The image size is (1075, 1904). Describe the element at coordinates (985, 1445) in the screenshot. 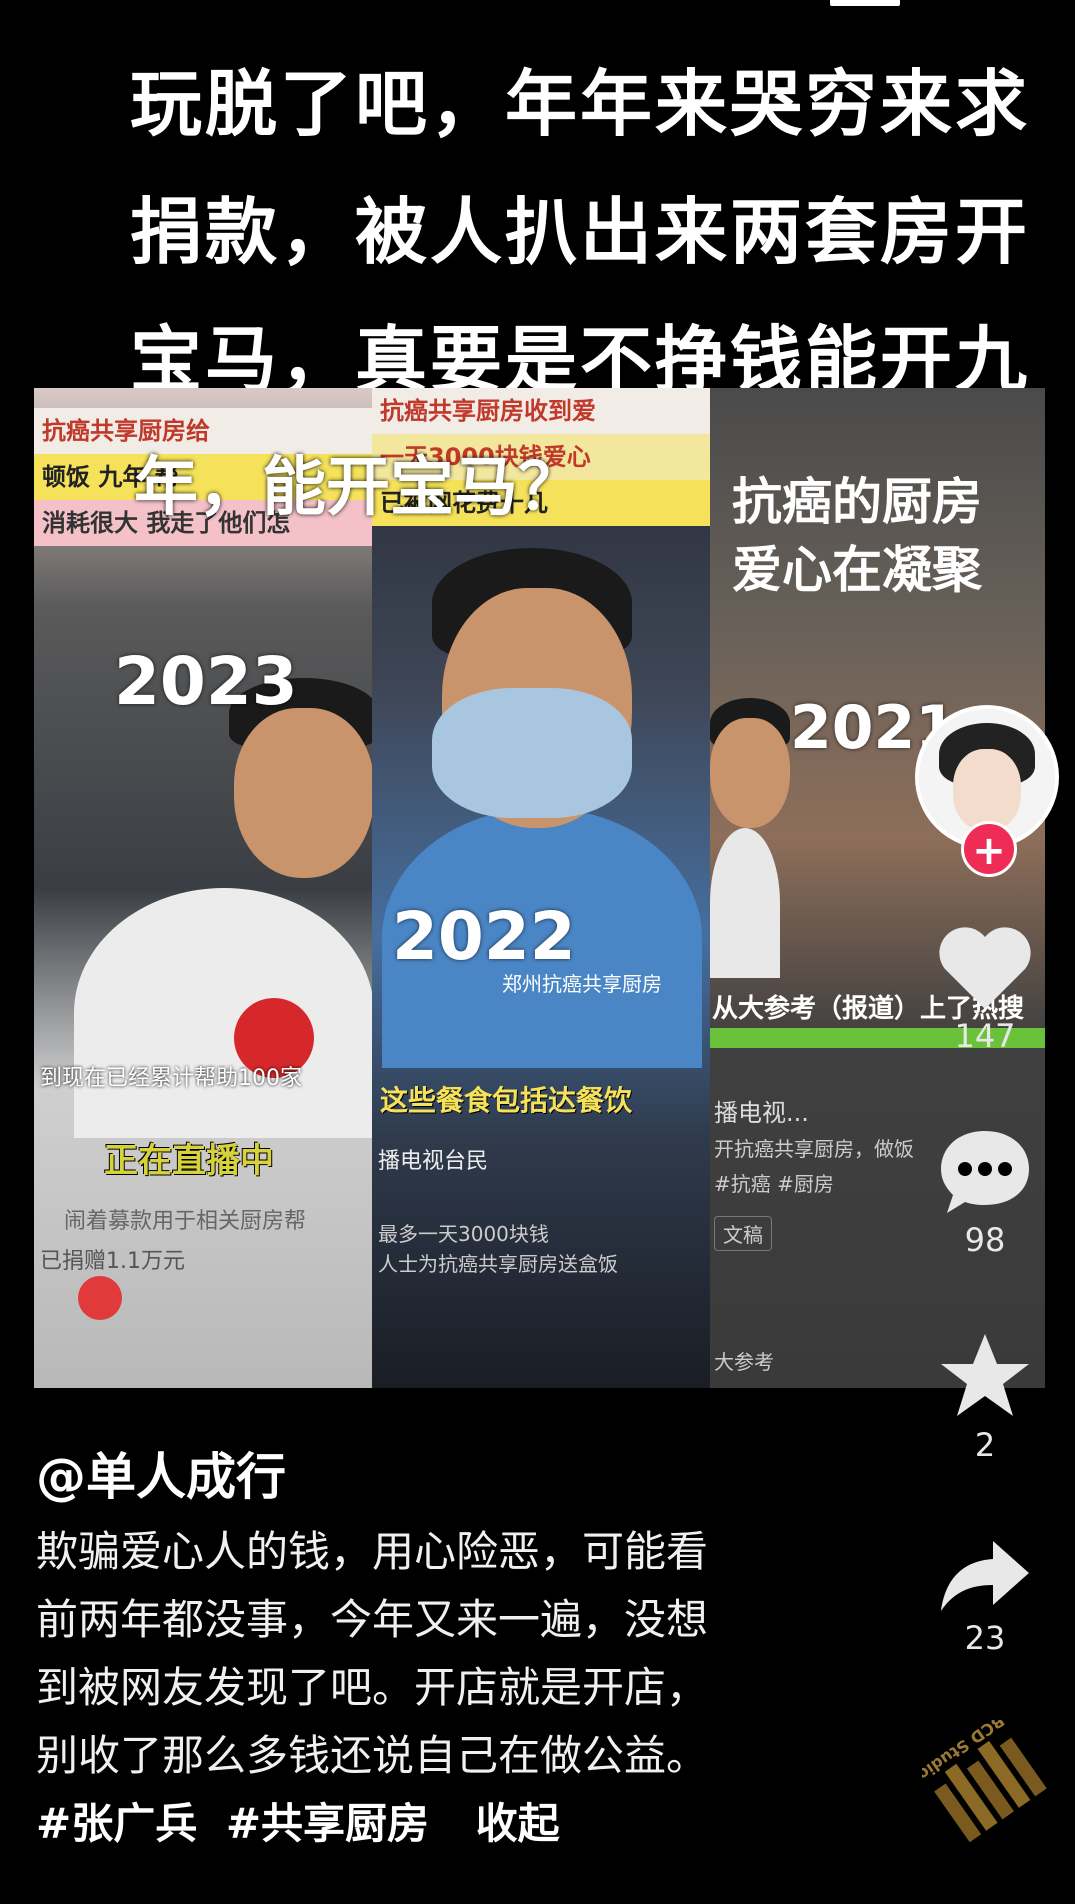

I see `favorite-count: 2` at that location.